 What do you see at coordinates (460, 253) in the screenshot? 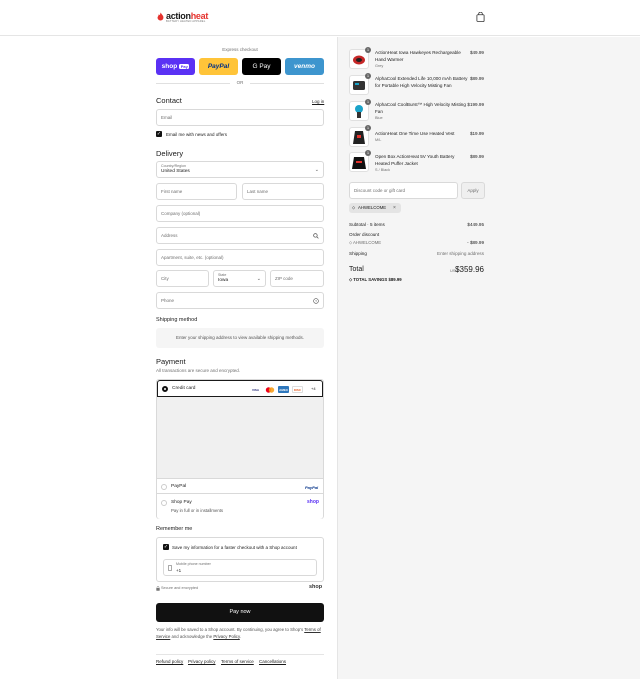
I see `shipping-value: Enter shipping address` at bounding box center [460, 253].